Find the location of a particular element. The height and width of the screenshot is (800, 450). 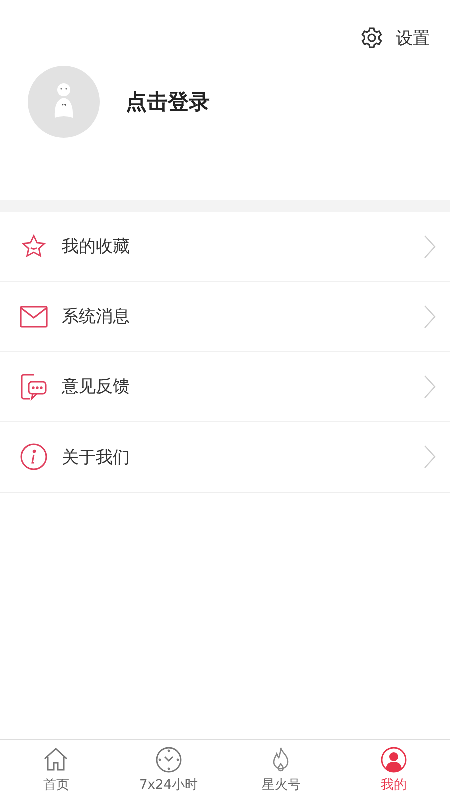

tab: 7x24小时 is located at coordinates (168, 770).